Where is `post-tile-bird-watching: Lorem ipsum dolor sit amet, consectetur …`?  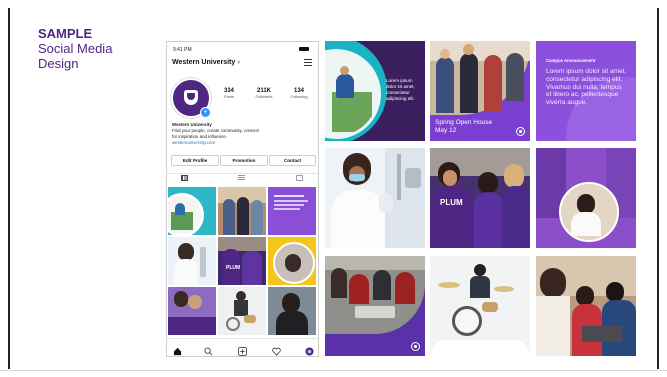 post-tile-bird-watching: Lorem ipsum dolor sit amet, consectetur … is located at coordinates (375, 91).